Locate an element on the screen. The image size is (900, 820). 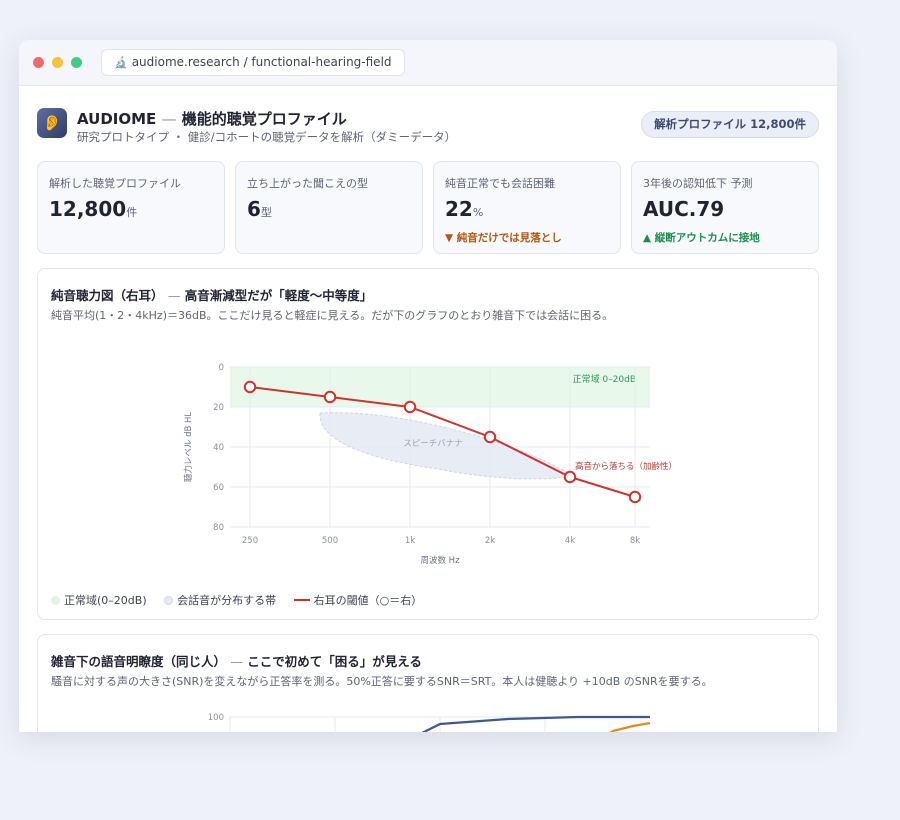
kpi-label: 純音正常でも会話困難 is located at coordinates (500, 183).